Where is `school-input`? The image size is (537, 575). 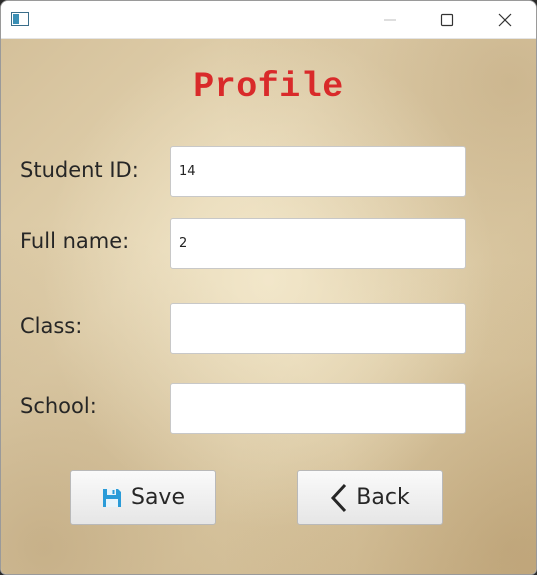
school-input is located at coordinates (318, 408).